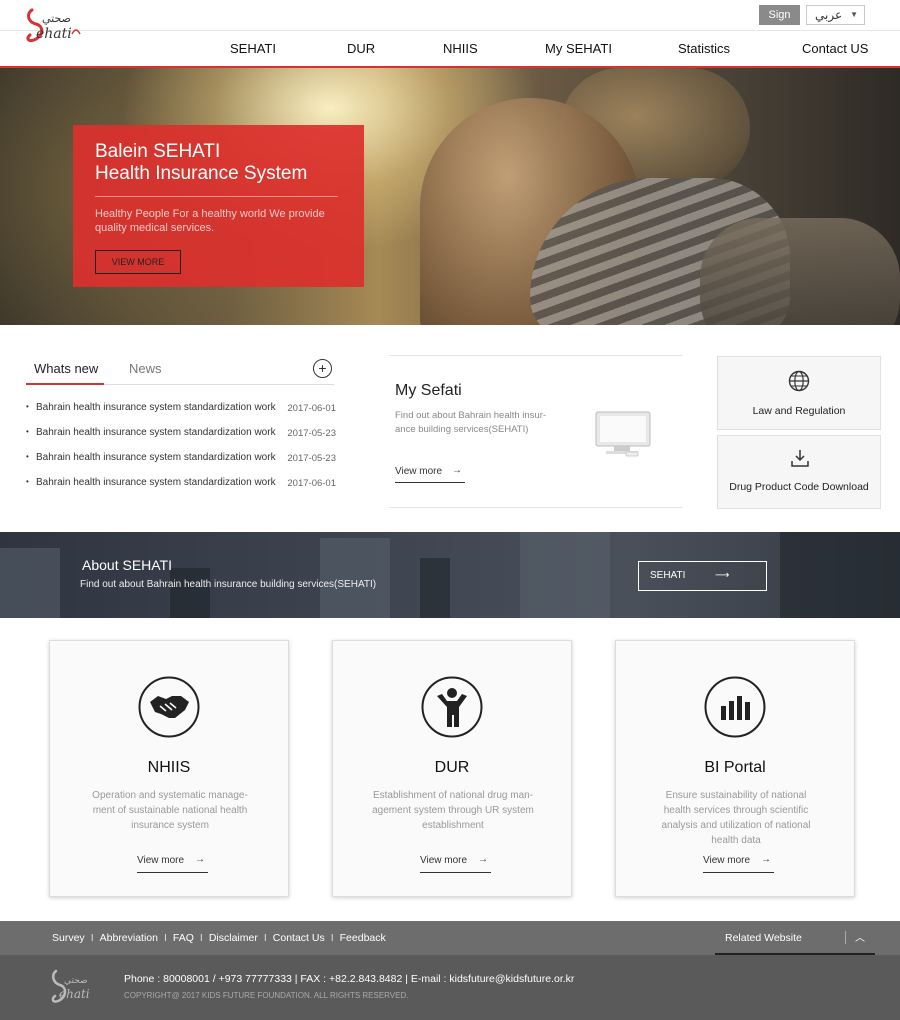 This screenshot has height=1020, width=900. Describe the element at coordinates (158, 151) in the screenshot. I see `hero-title-line1: Balein SEHATI` at that location.